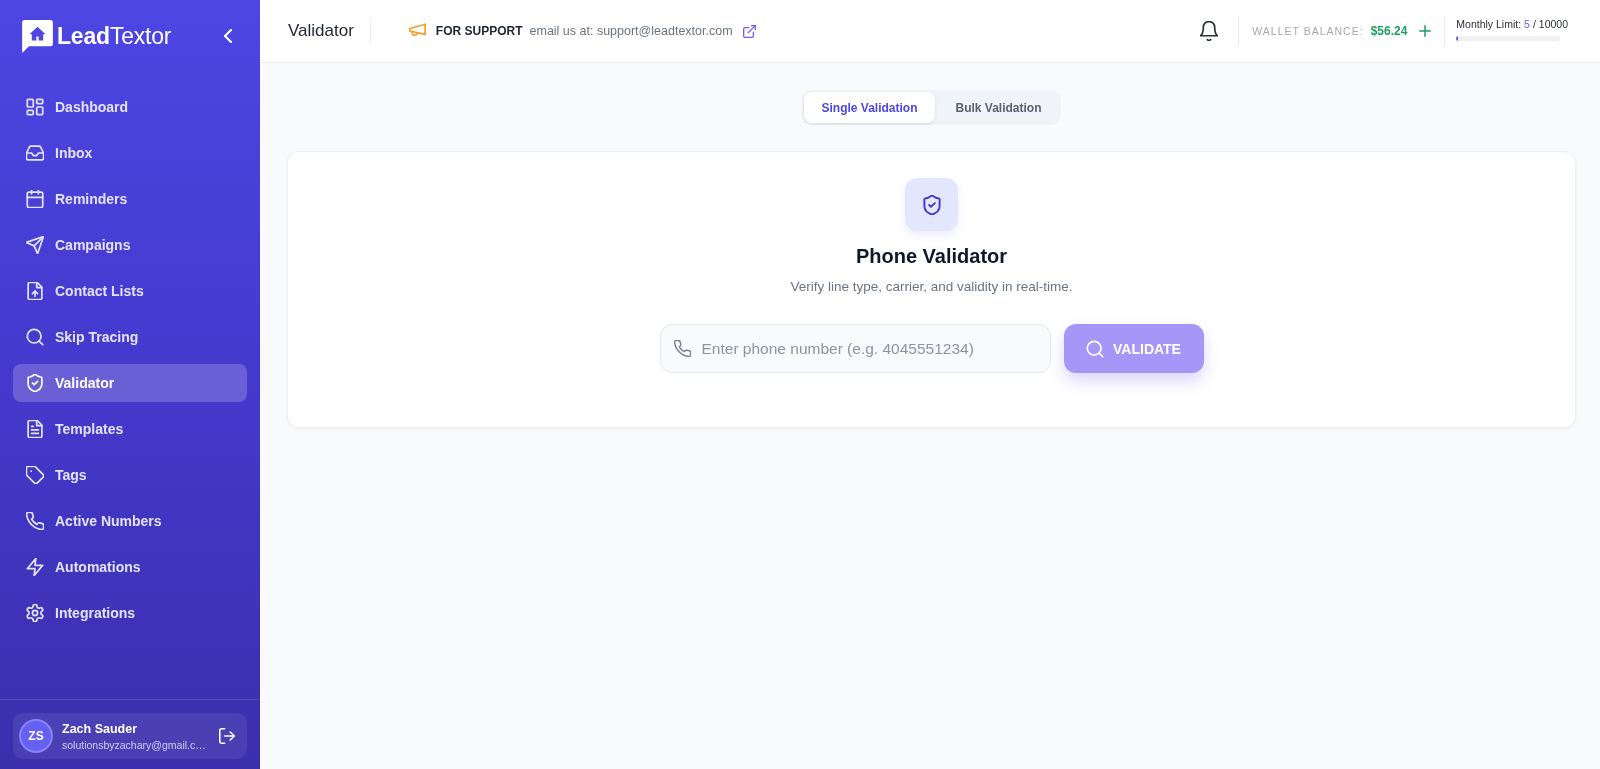 The image size is (1600, 769). What do you see at coordinates (130, 383) in the screenshot?
I see `nav-item: Validator` at bounding box center [130, 383].